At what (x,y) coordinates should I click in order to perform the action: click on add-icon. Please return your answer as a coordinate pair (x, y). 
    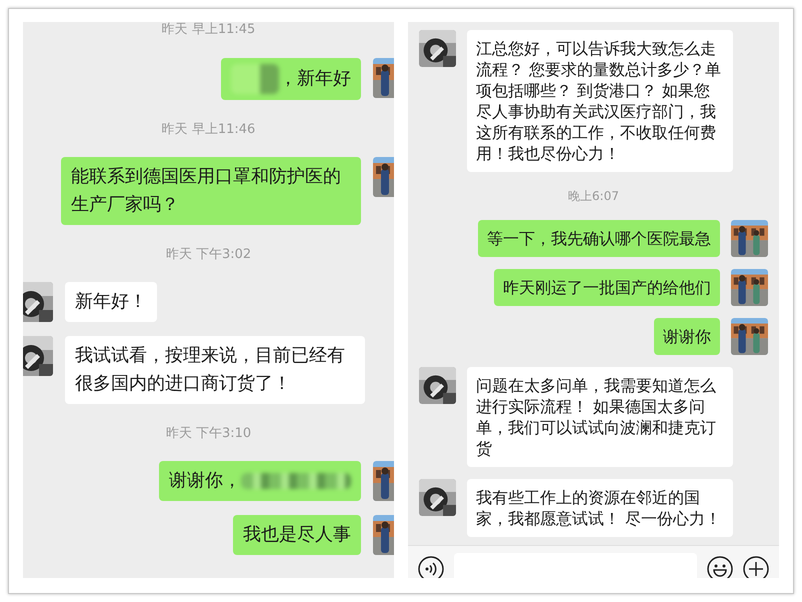
    Looking at the image, I should click on (756, 567).